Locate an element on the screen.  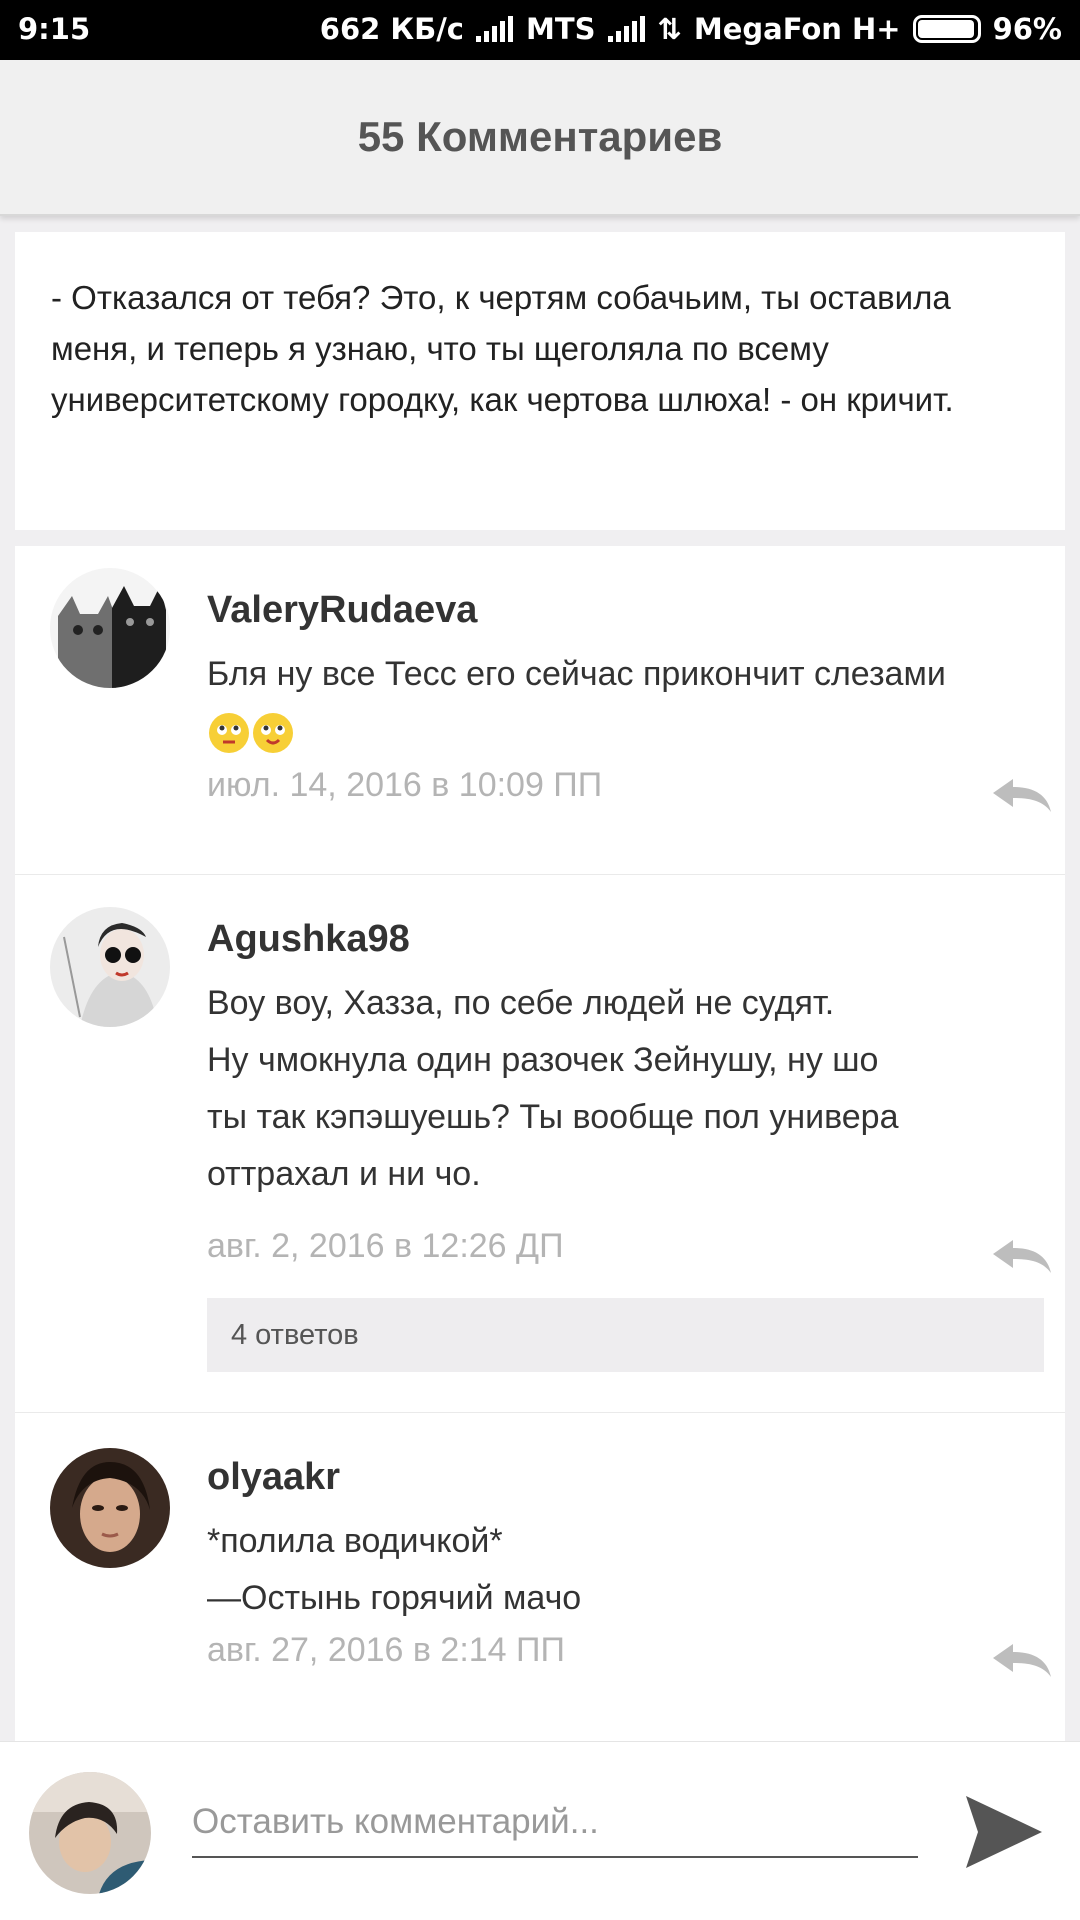
comment-author: ValeryRudaeva is located at coordinates (626, 610).